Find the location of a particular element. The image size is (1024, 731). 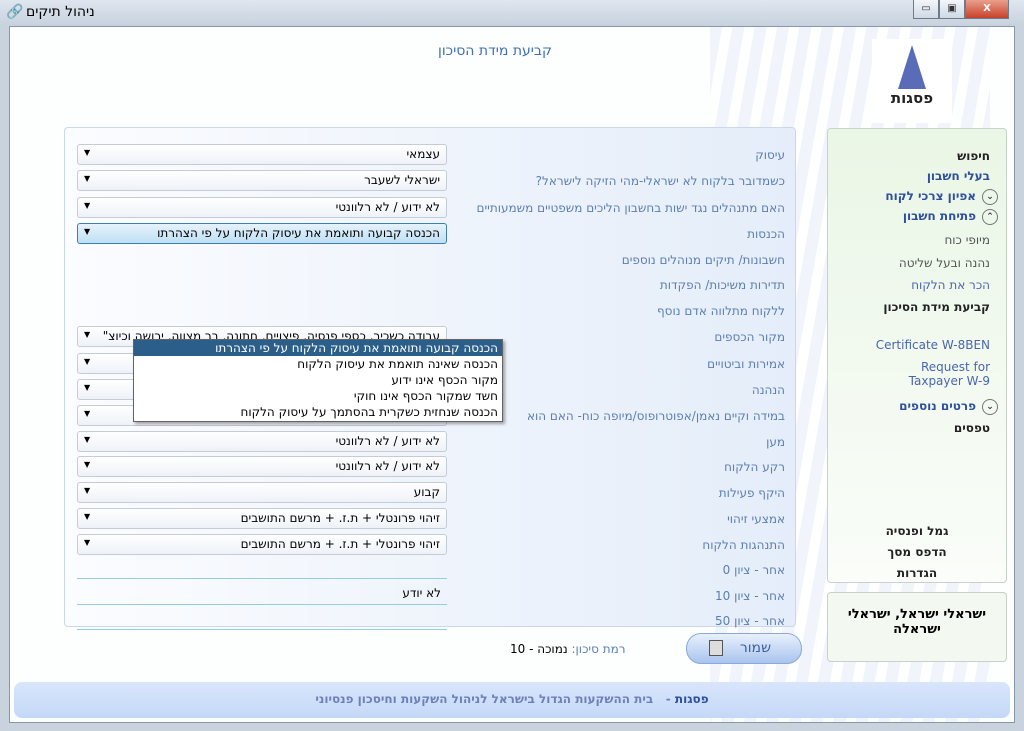

sidebar-item-label: גמל ופנסיה is located at coordinates (917, 531).